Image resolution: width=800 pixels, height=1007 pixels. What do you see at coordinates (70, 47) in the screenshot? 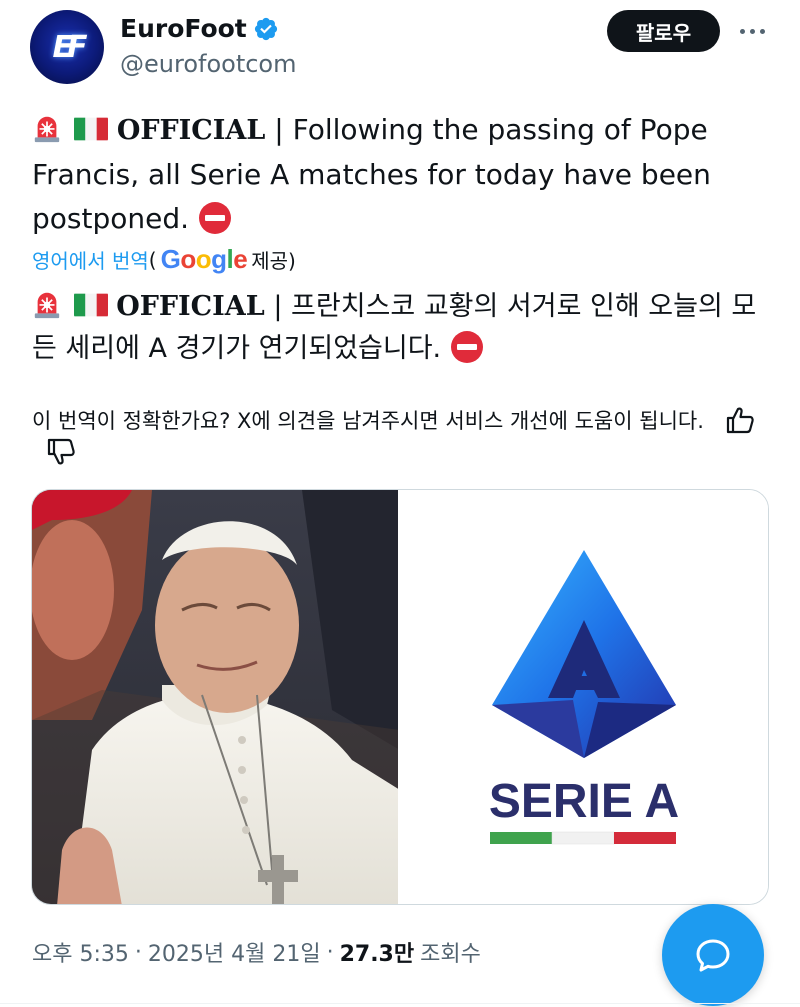
I see `avatar-logo: EF` at bounding box center [70, 47].